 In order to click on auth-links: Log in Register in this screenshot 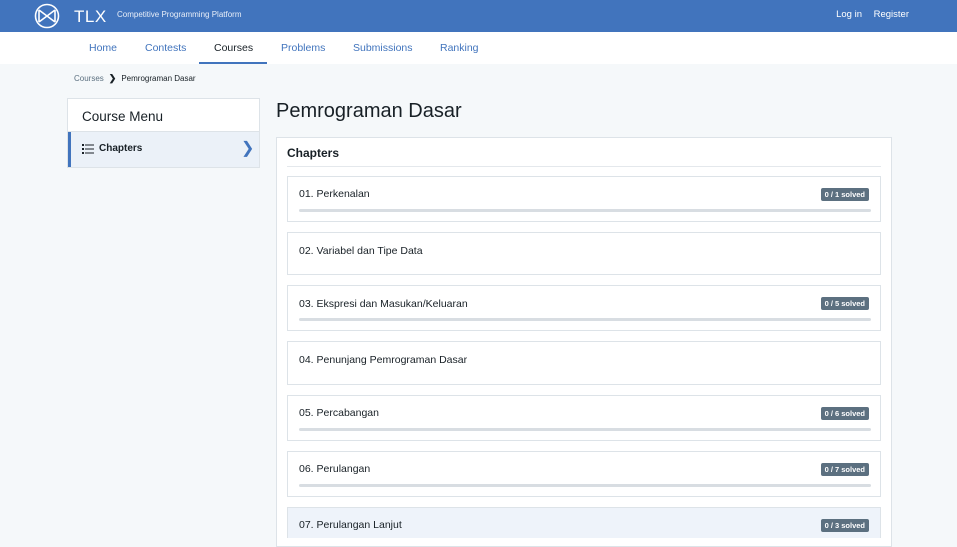, I will do `click(868, 14)`.